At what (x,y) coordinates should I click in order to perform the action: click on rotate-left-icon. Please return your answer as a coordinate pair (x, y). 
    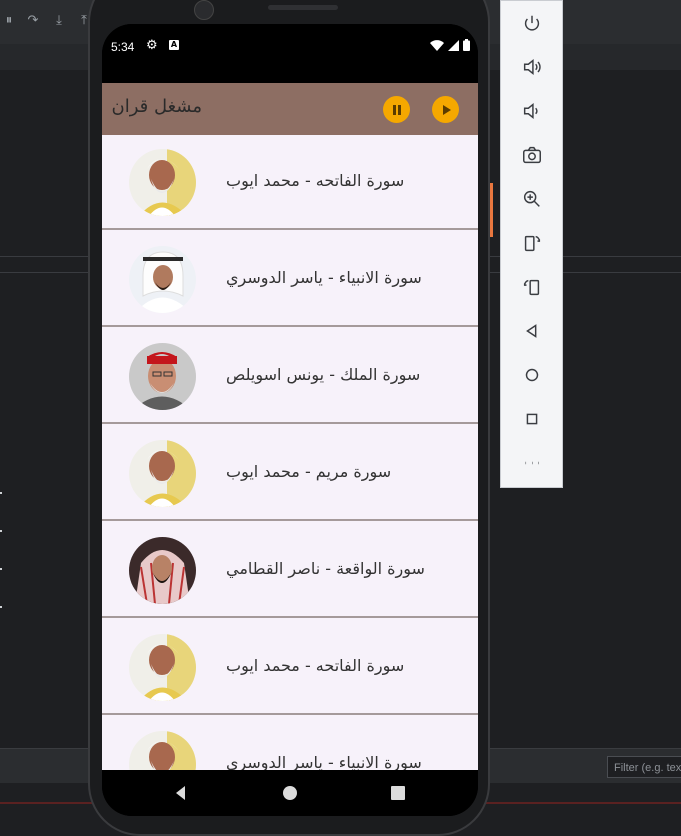
    Looking at the image, I should click on (532, 243).